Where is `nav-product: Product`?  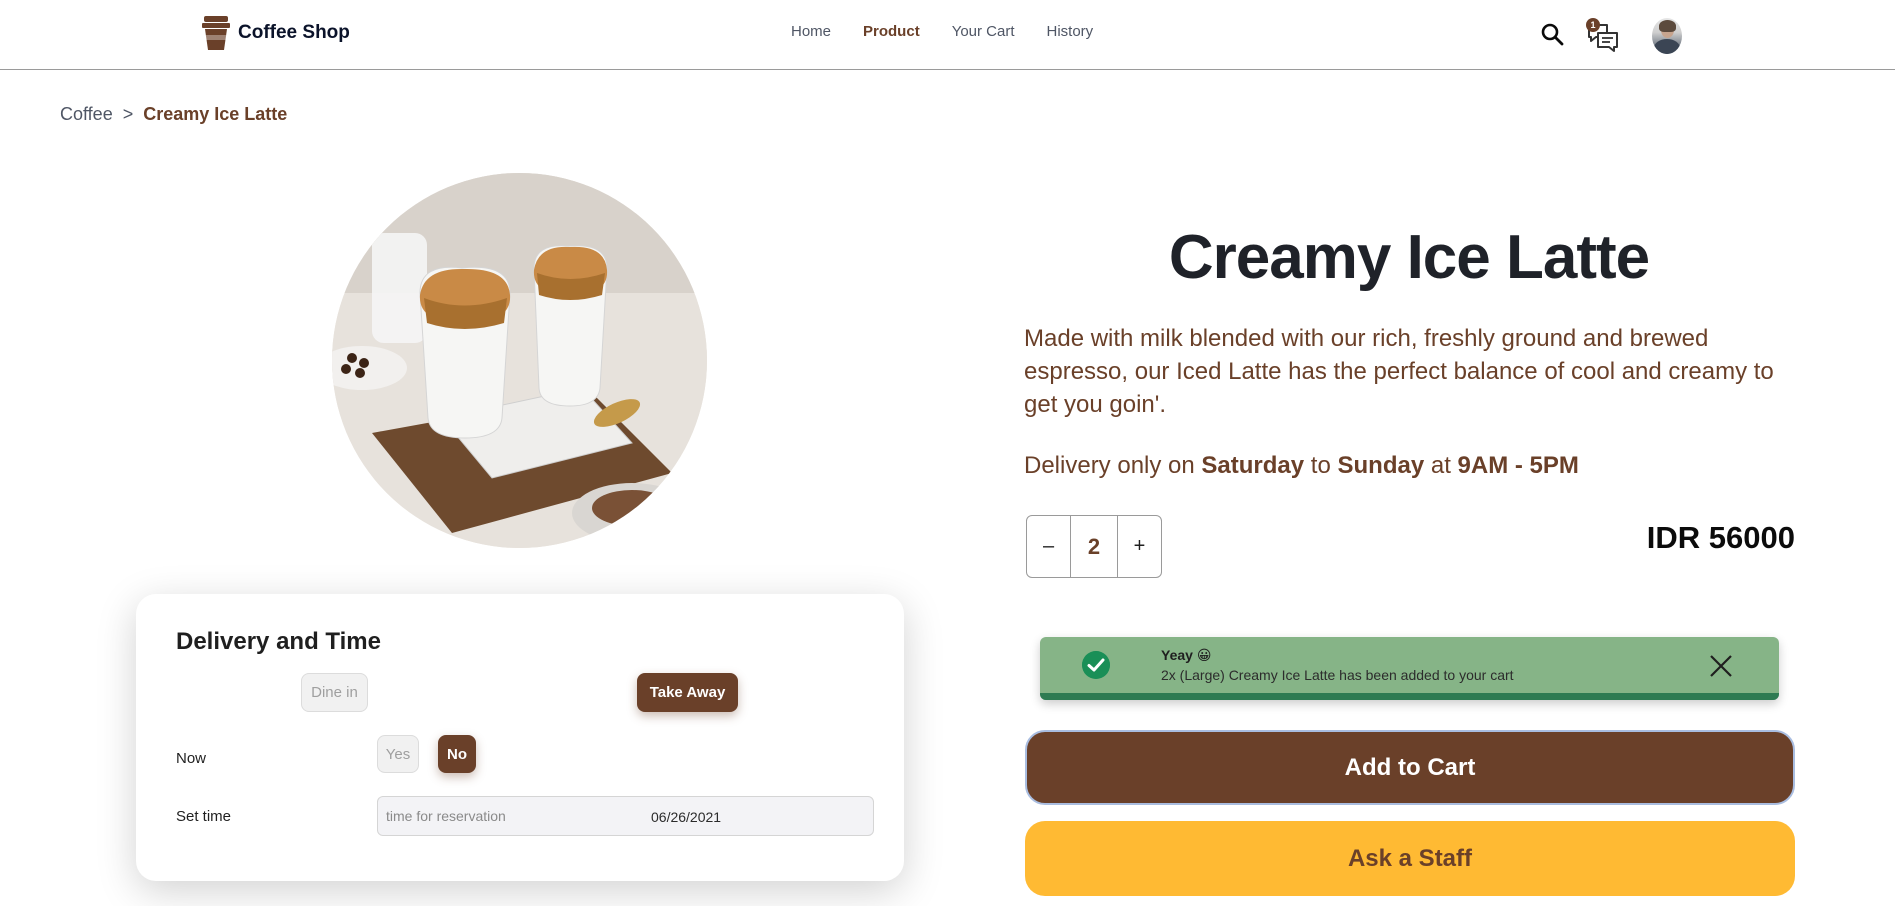
nav-product: Product is located at coordinates (891, 31).